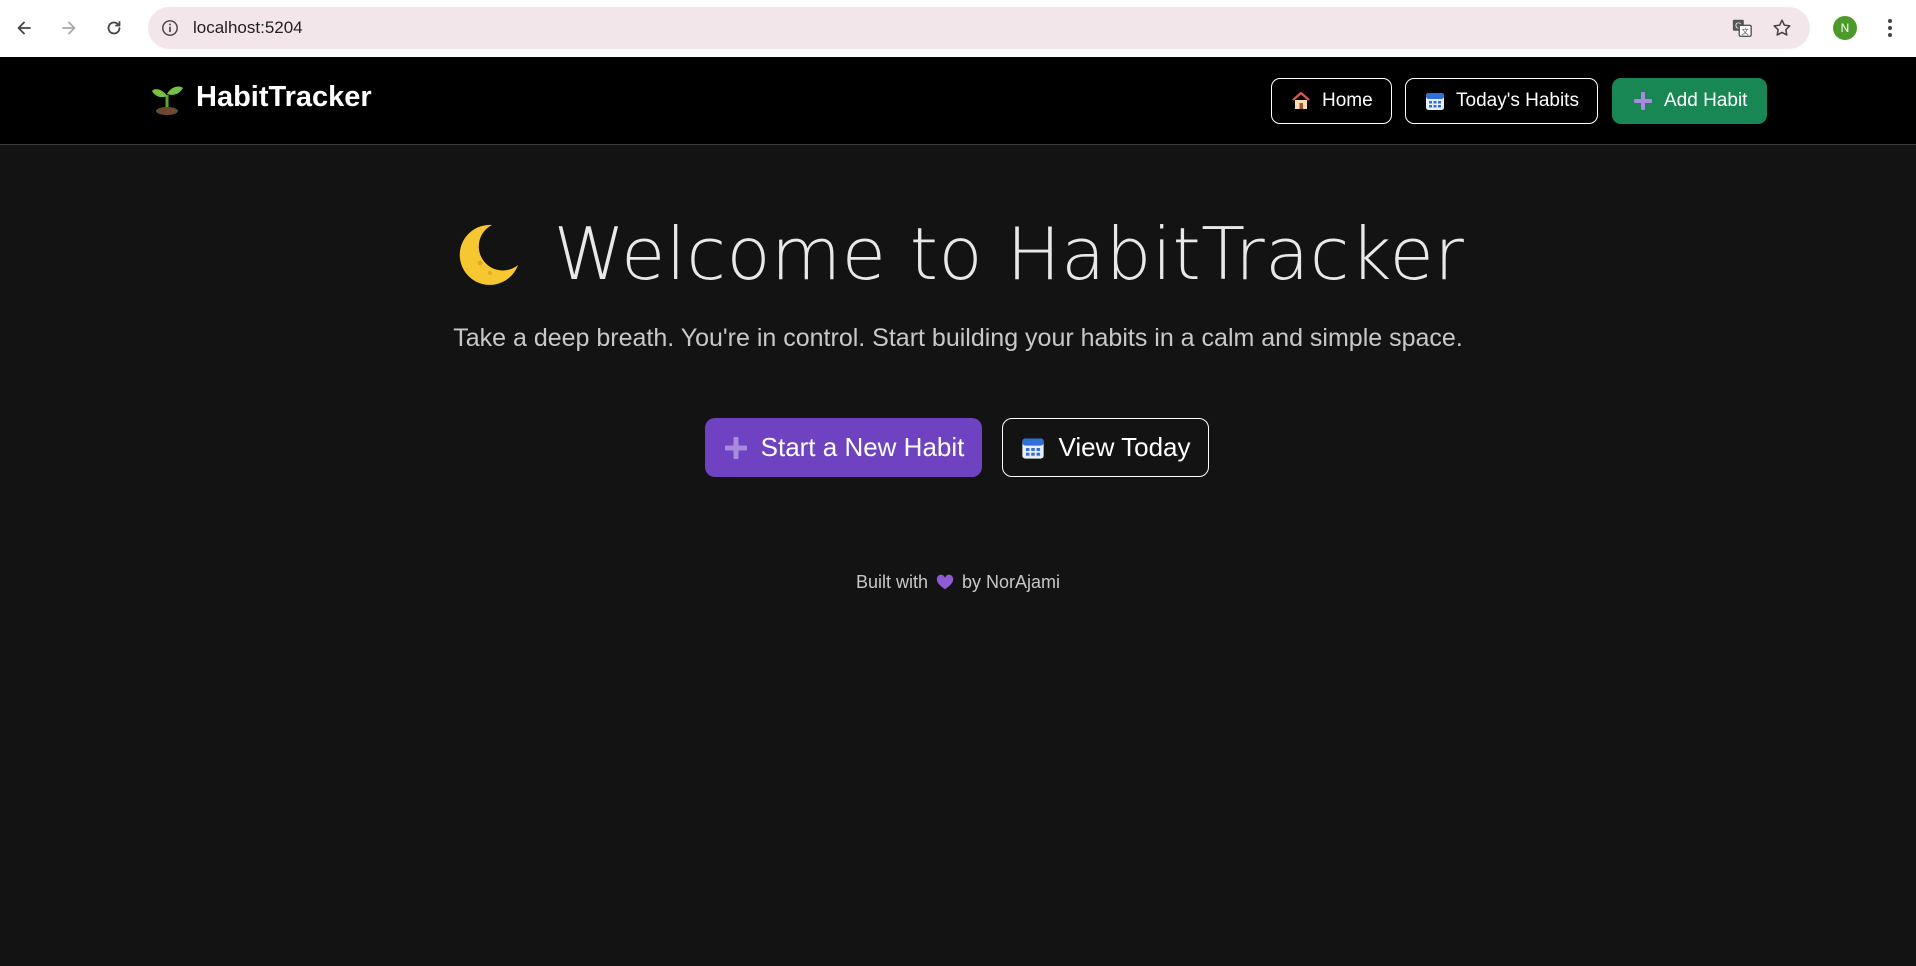  Describe the element at coordinates (1347, 100) in the screenshot. I see `nav-home-label: Home` at that location.